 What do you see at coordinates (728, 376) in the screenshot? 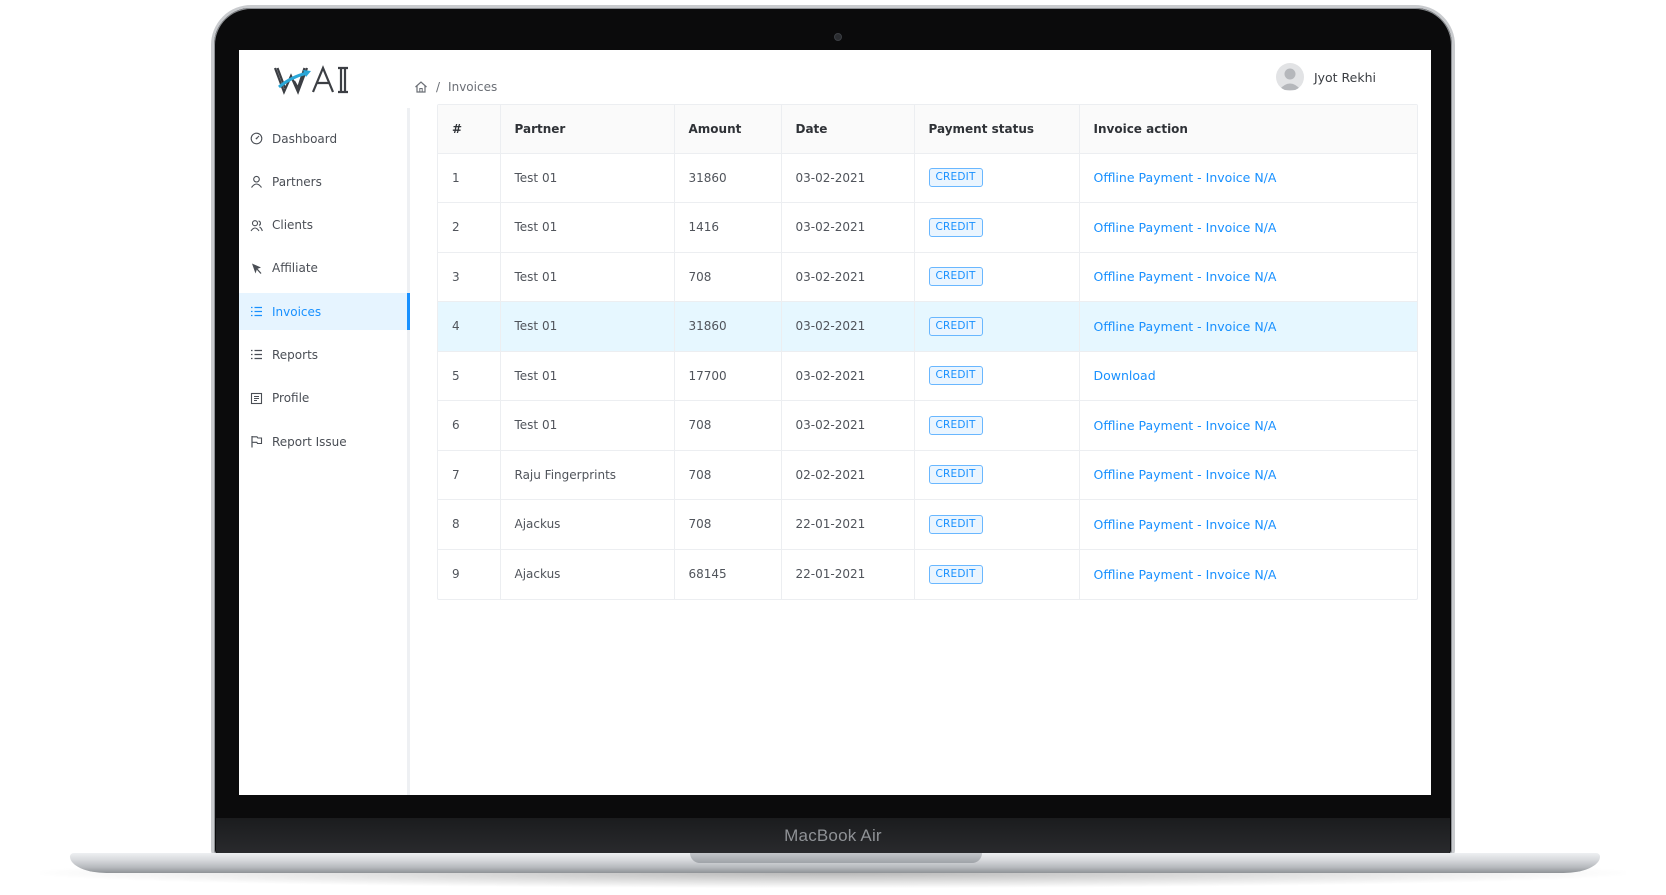
I see `cell-amount: 17700` at bounding box center [728, 376].